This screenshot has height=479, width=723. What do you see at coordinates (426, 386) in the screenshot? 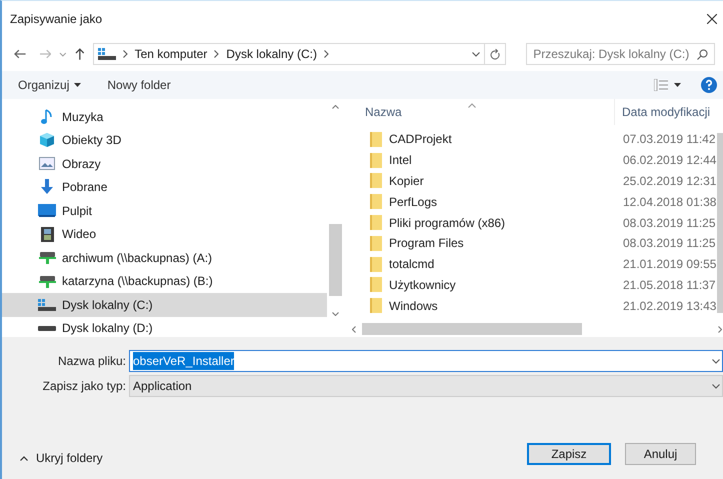
I see `file-type-dropdown: Application` at bounding box center [426, 386].